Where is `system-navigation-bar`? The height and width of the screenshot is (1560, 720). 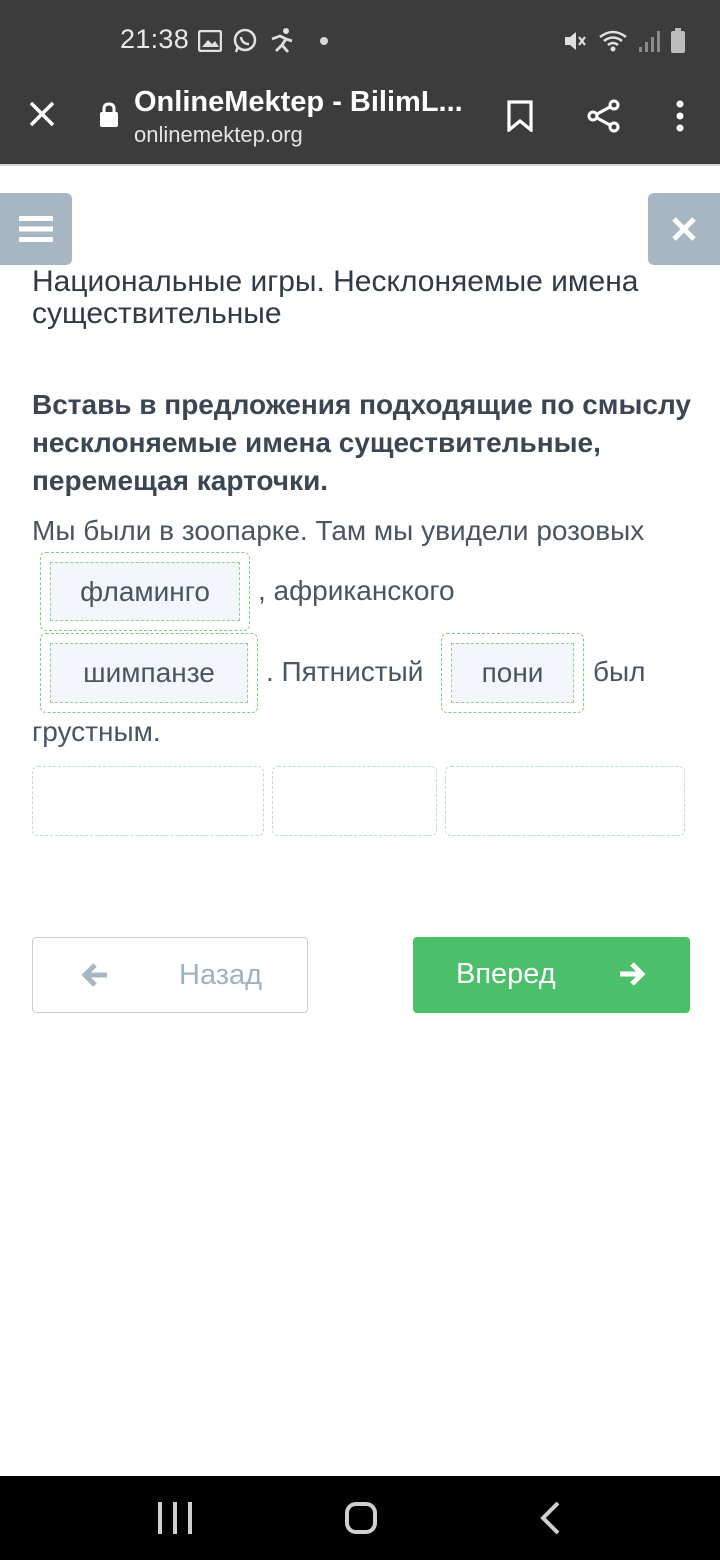 system-navigation-bar is located at coordinates (360, 1518).